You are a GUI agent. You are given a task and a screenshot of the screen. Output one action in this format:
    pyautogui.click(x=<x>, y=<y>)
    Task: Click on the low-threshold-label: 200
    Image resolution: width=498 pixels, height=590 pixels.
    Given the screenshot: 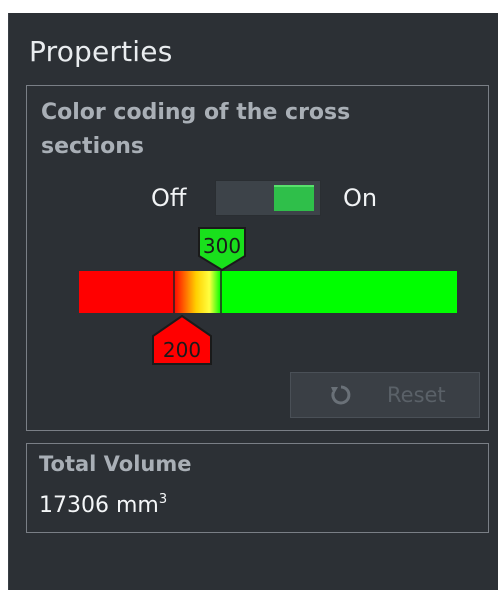 What is the action you would take?
    pyautogui.click(x=182, y=350)
    